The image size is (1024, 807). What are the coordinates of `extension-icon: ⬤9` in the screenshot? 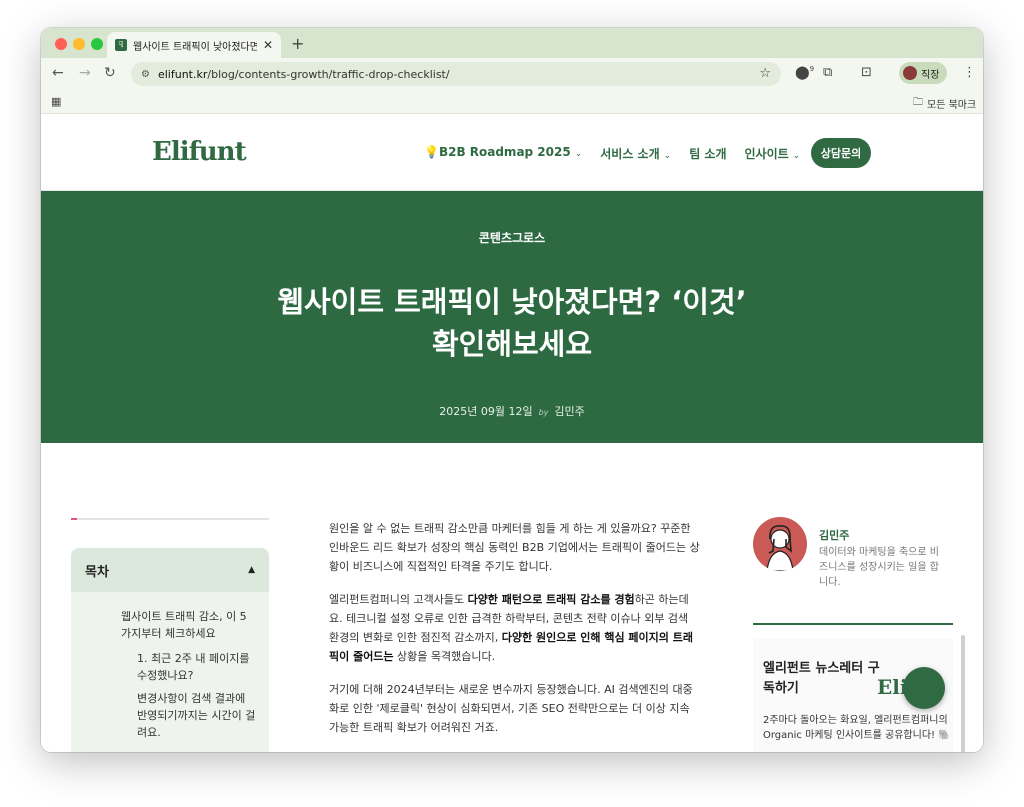 It's located at (804, 72).